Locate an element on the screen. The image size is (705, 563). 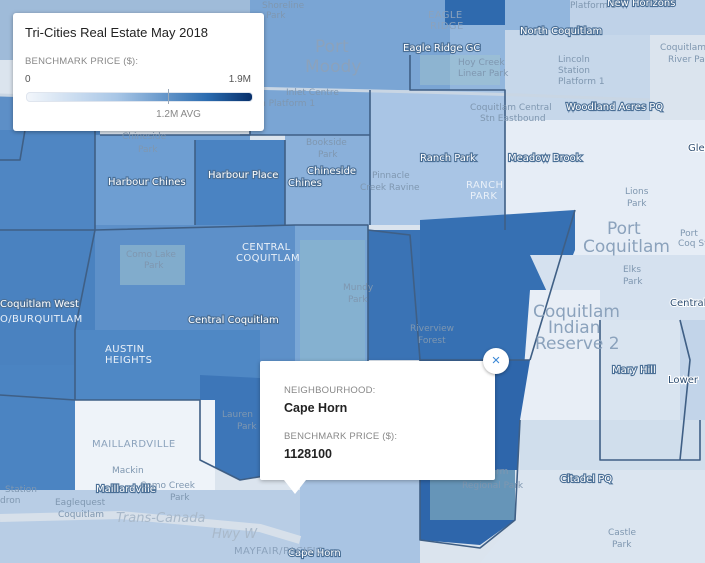
label-mayfair: MAYFAIR/PACIFIC is located at coordinates (278, 551).